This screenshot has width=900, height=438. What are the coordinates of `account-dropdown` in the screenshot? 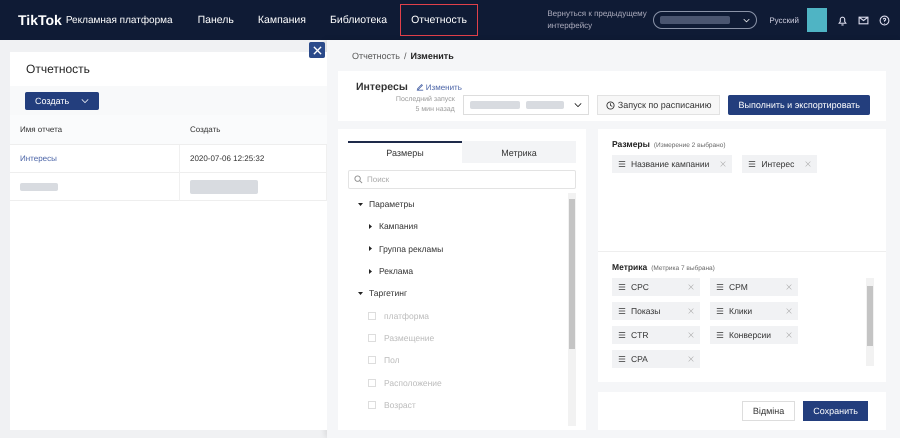 It's located at (705, 20).